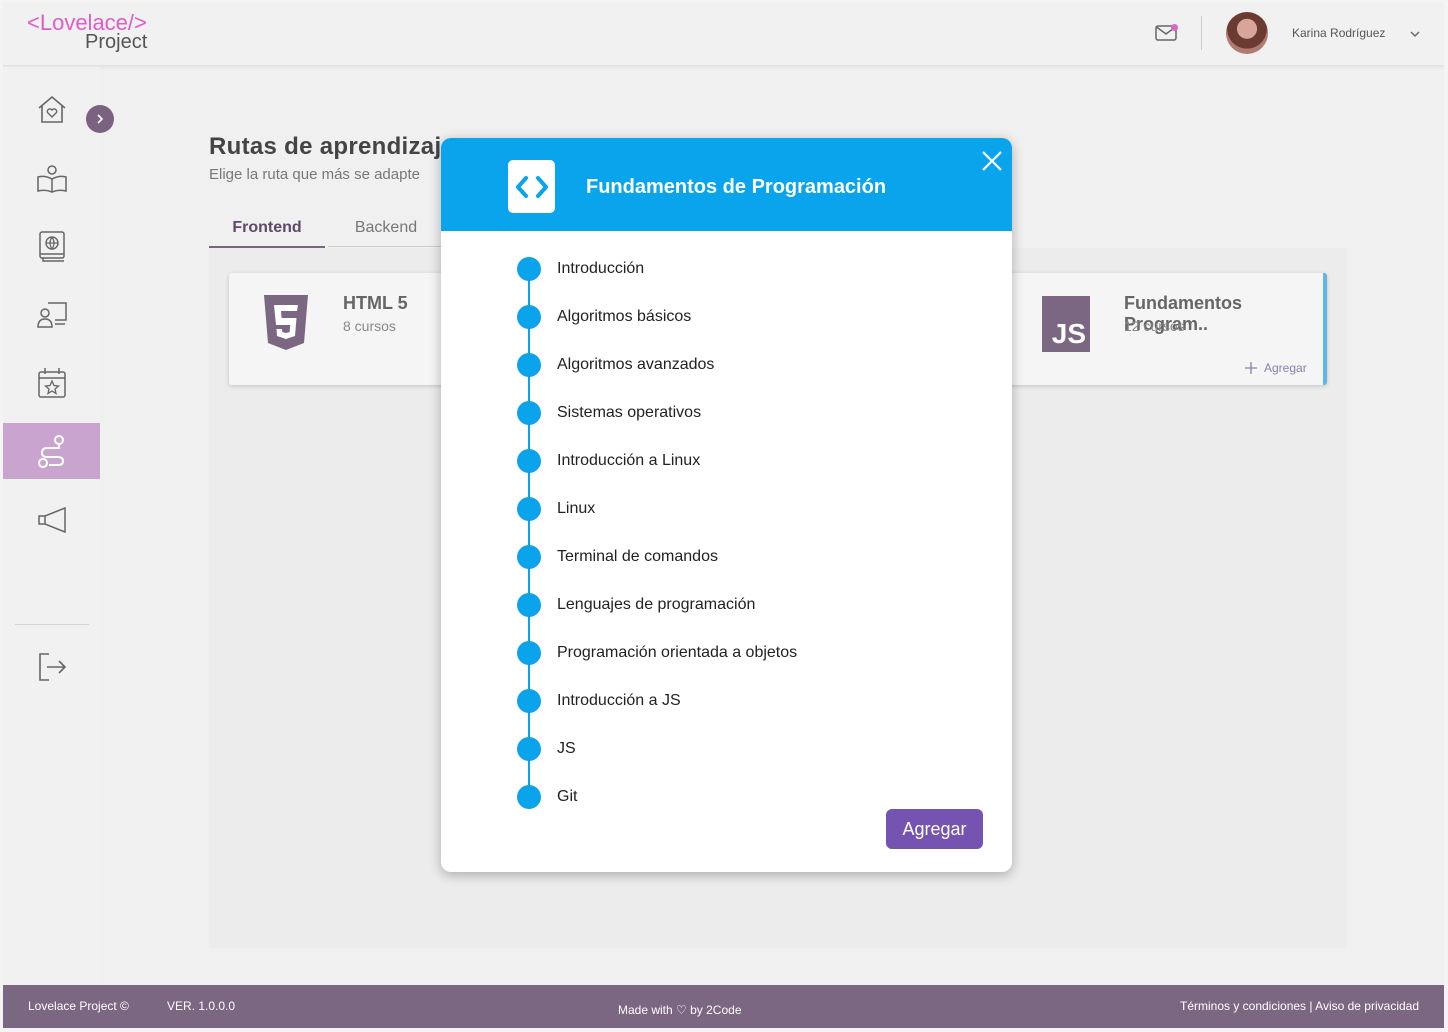 This screenshot has width=1448, height=1032. Describe the element at coordinates (1201, 33) in the screenshot. I see `header-divider` at that location.